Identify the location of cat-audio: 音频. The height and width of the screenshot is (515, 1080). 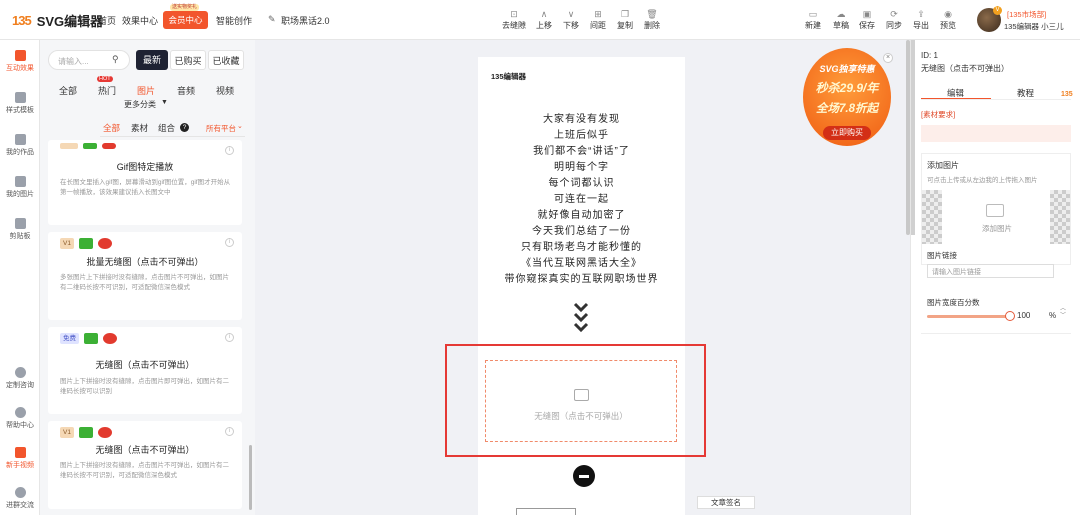
(186, 90).